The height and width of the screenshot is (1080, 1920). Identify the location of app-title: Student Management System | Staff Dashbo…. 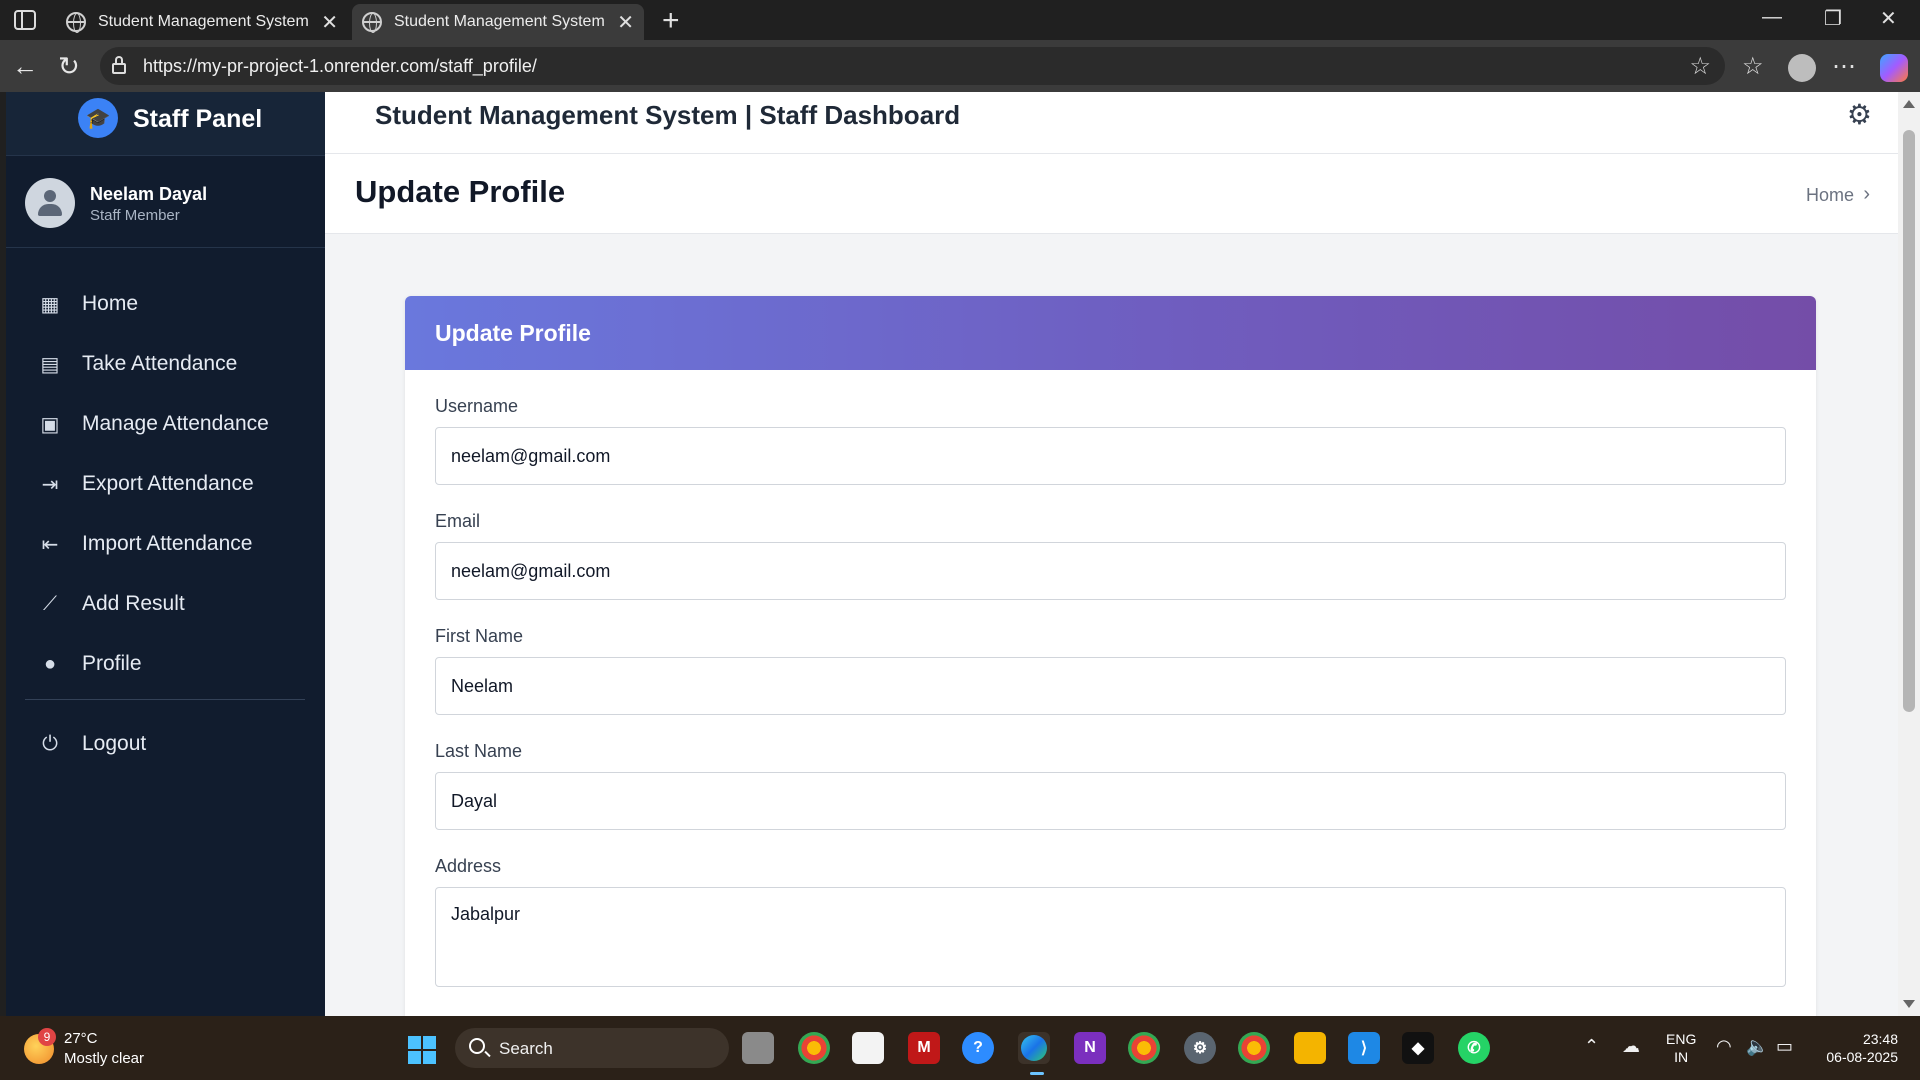
(668, 115).